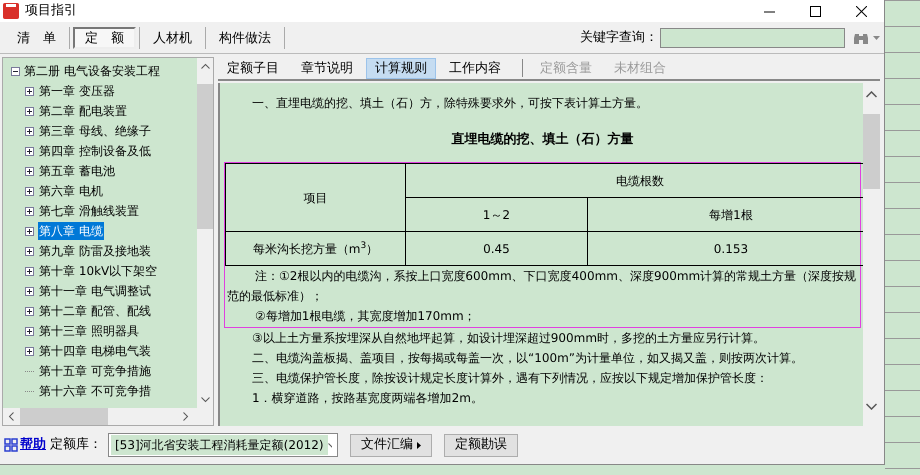 The width and height of the screenshot is (920, 475). What do you see at coordinates (89, 211) in the screenshot?
I see `tree-item: 第七章 滑触线装置` at bounding box center [89, 211].